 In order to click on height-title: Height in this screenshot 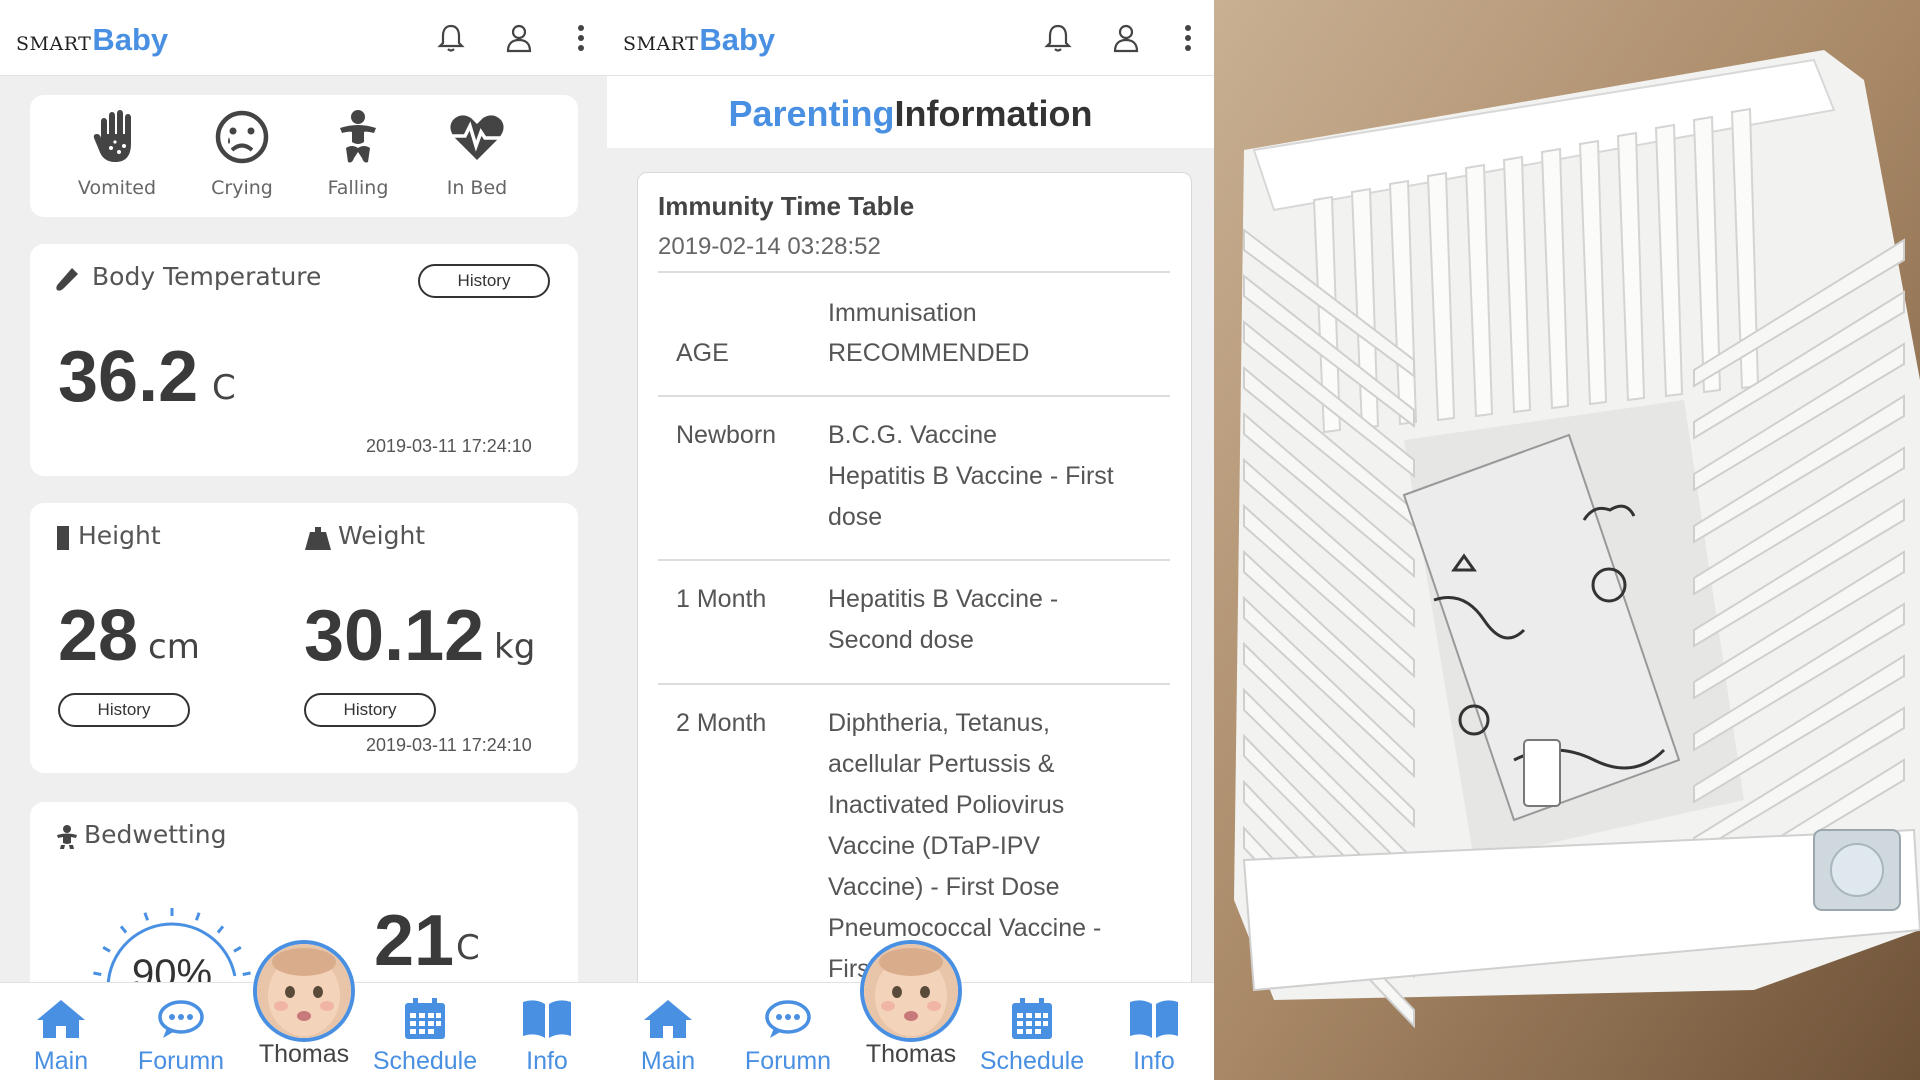, I will do `click(119, 535)`.